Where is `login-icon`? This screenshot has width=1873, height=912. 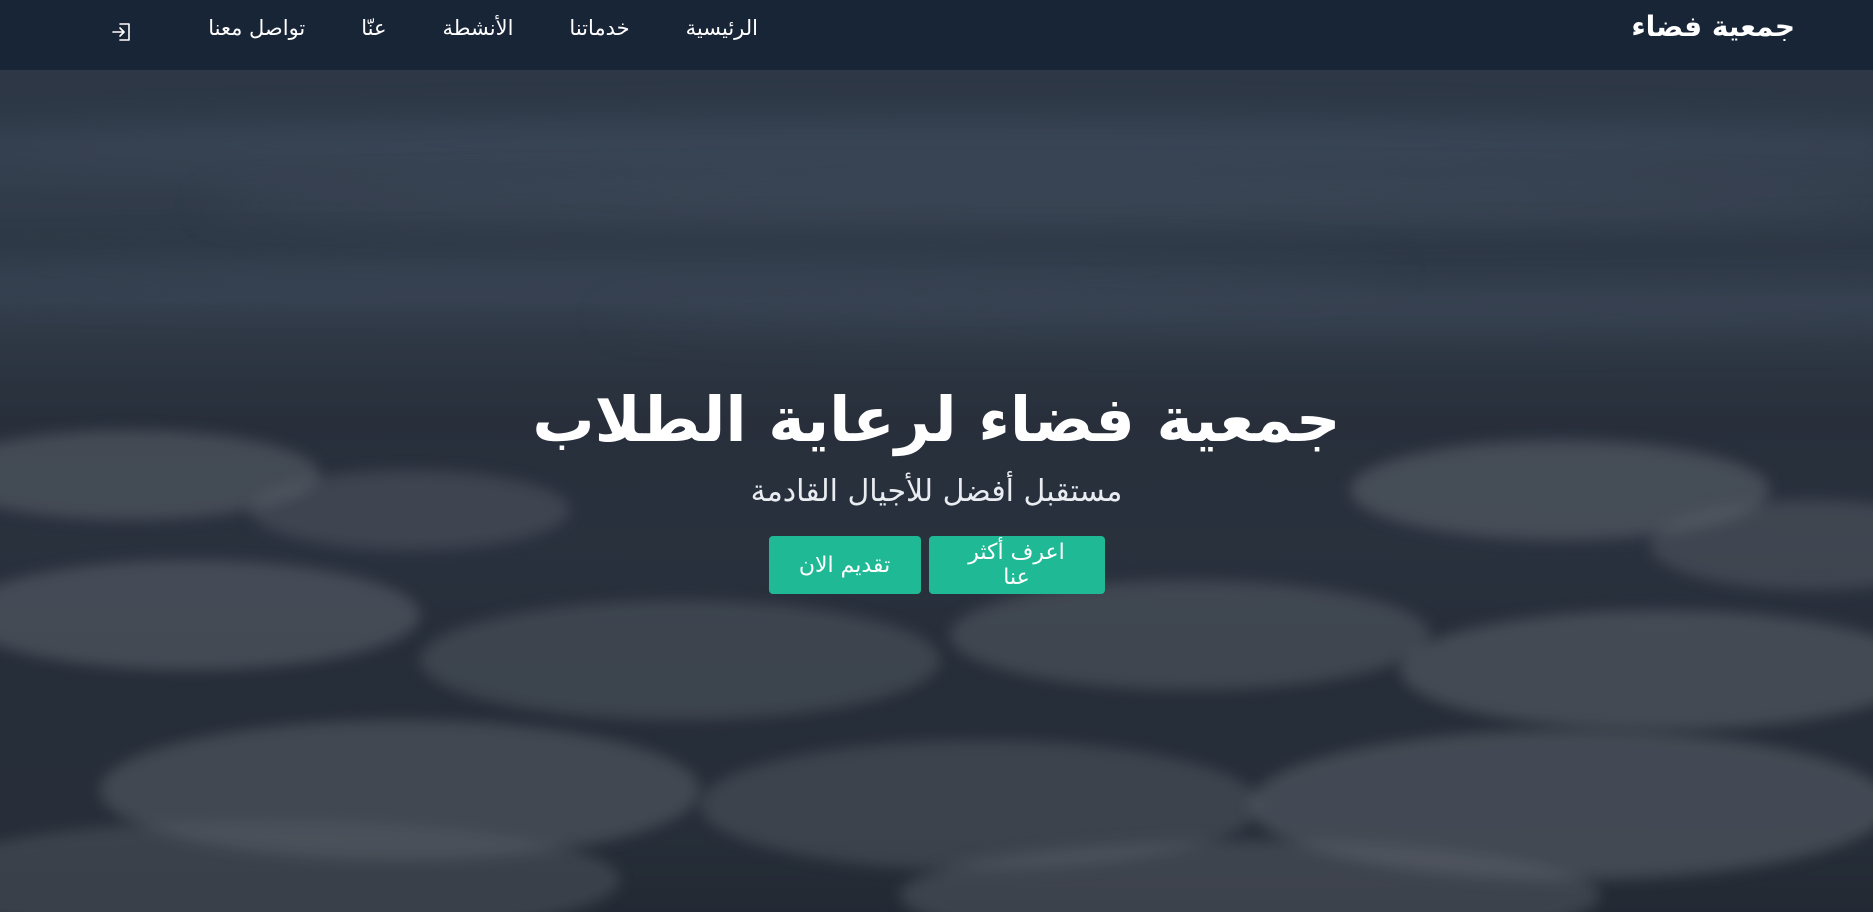
login-icon is located at coordinates (122, 32).